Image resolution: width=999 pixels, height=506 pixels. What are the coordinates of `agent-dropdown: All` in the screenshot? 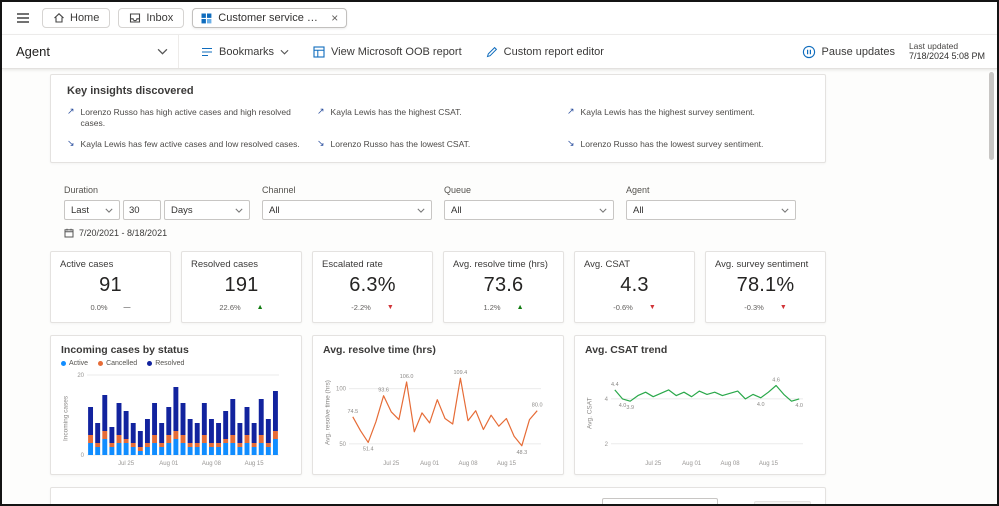 It's located at (711, 210).